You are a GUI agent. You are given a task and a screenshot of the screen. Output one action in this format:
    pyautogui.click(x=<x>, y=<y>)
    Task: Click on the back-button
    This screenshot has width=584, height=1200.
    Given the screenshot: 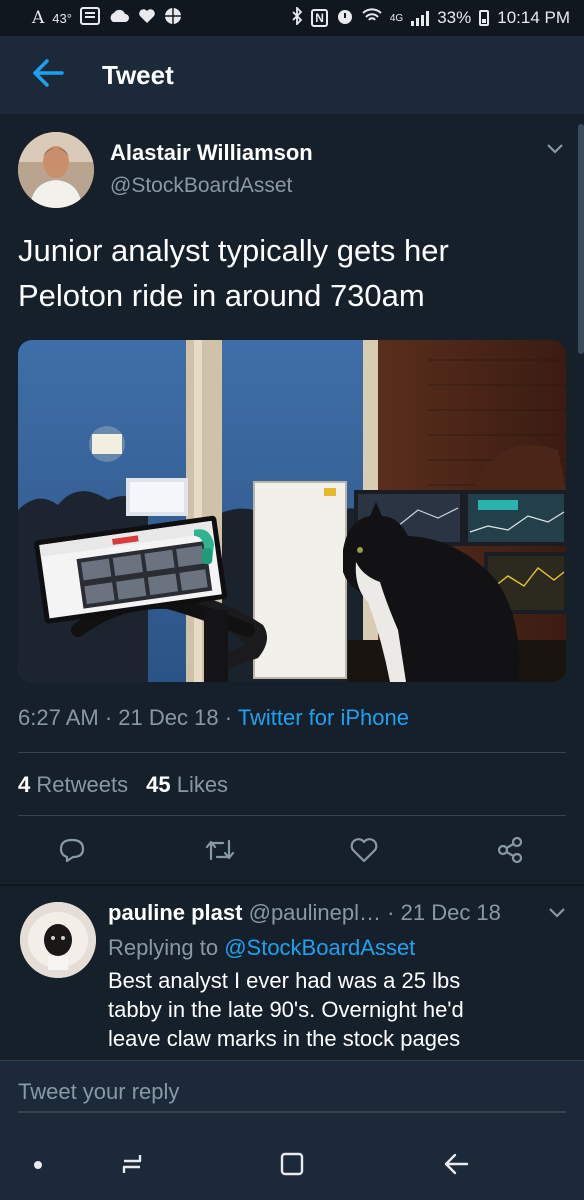 What is the action you would take?
    pyautogui.click(x=48, y=75)
    